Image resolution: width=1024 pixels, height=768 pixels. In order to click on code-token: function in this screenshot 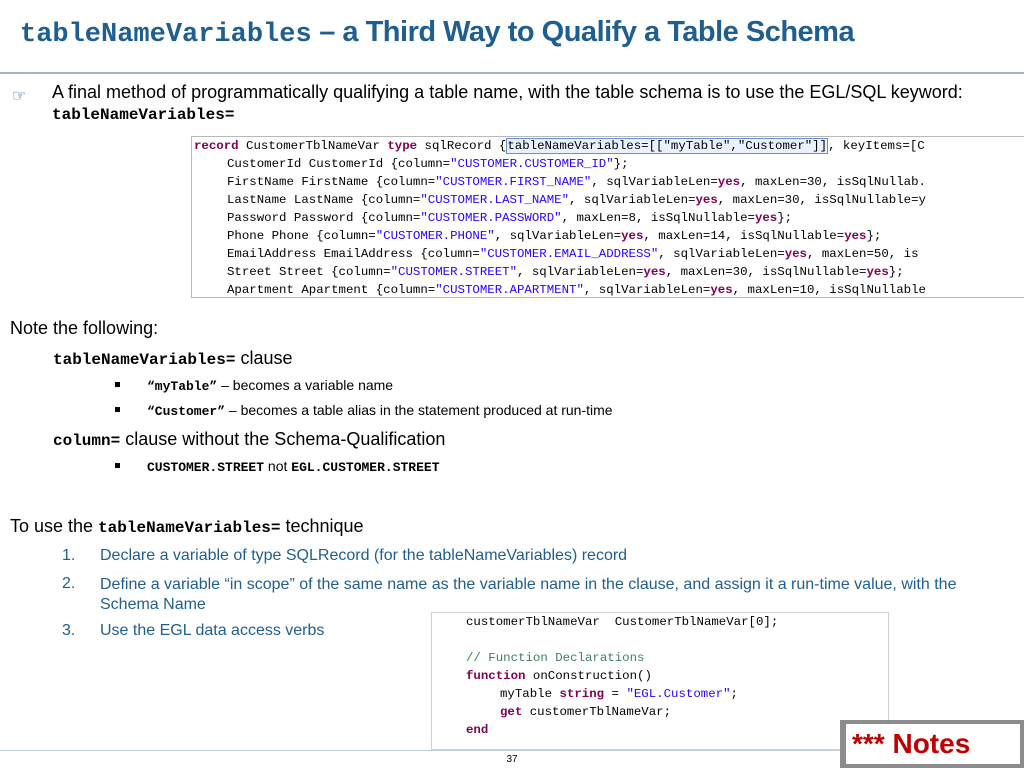, I will do `click(496, 676)`.